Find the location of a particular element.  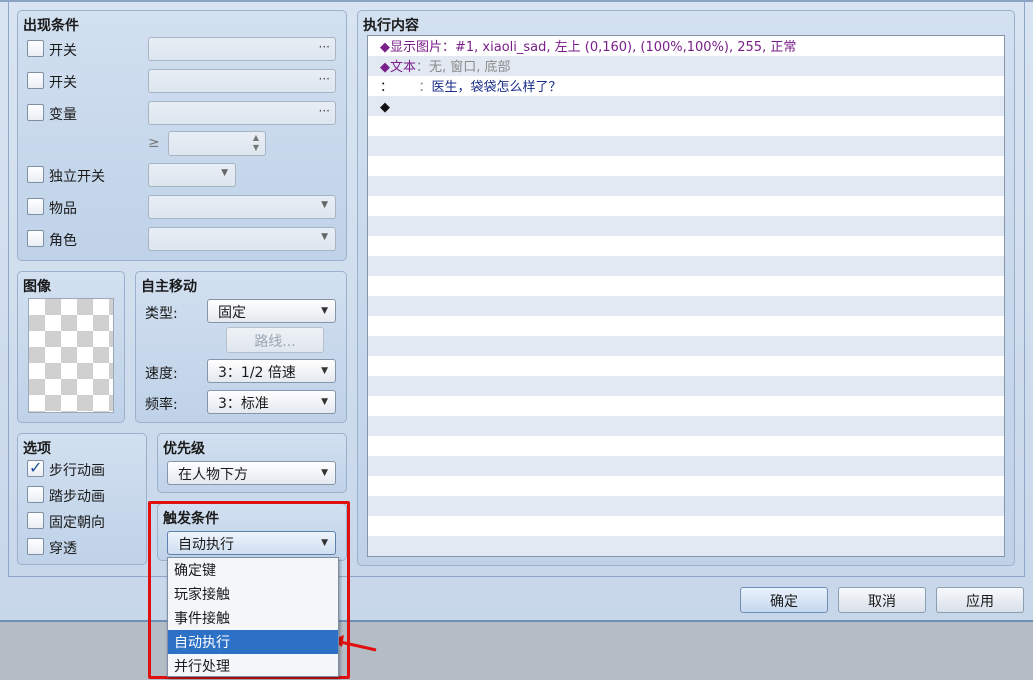

trigger-option-event-touch: 事件接触 is located at coordinates (253, 618).